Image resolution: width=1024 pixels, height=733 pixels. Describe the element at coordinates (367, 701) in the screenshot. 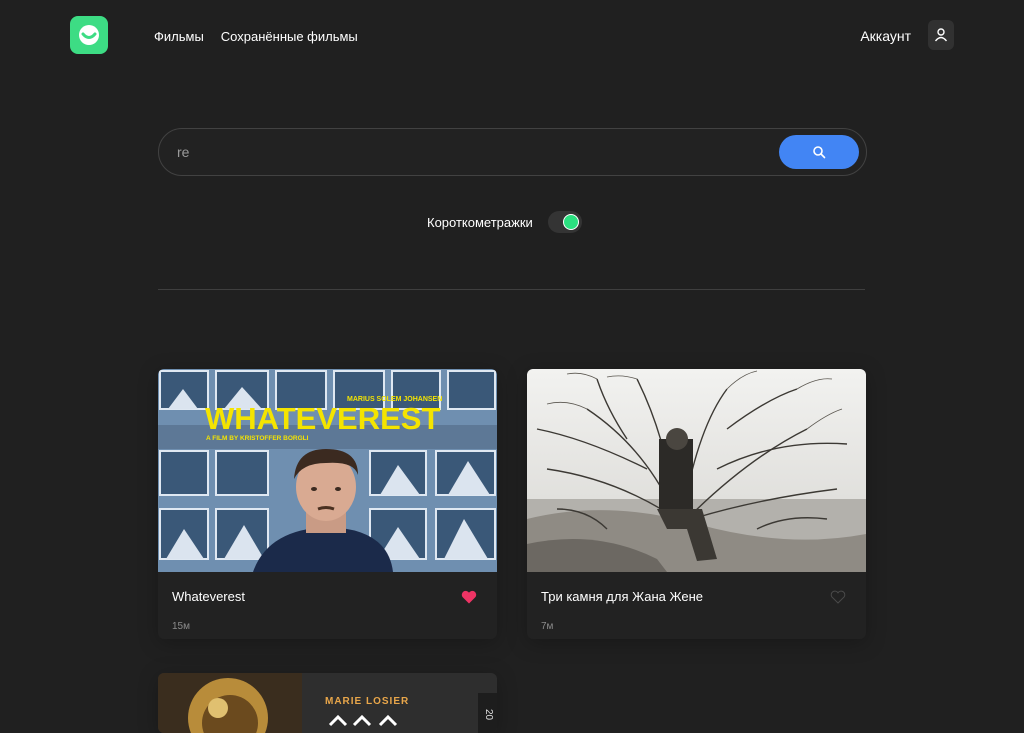

I see `poster-credit: MARIE LOSIER` at that location.